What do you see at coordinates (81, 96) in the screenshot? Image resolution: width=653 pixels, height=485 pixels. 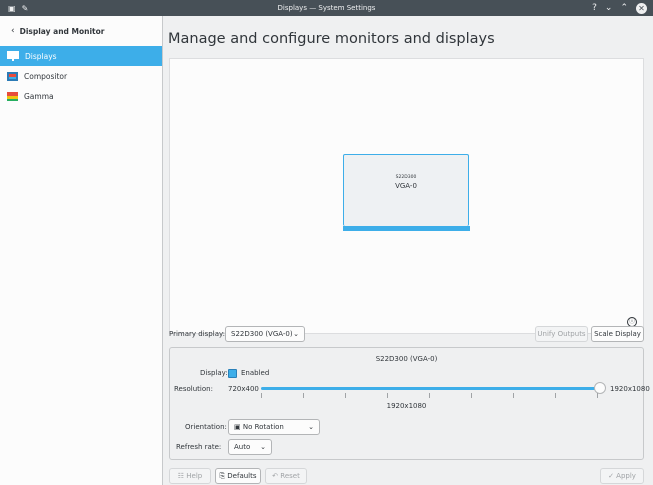 I see `sidebar-item-gamma: Gamma` at bounding box center [81, 96].